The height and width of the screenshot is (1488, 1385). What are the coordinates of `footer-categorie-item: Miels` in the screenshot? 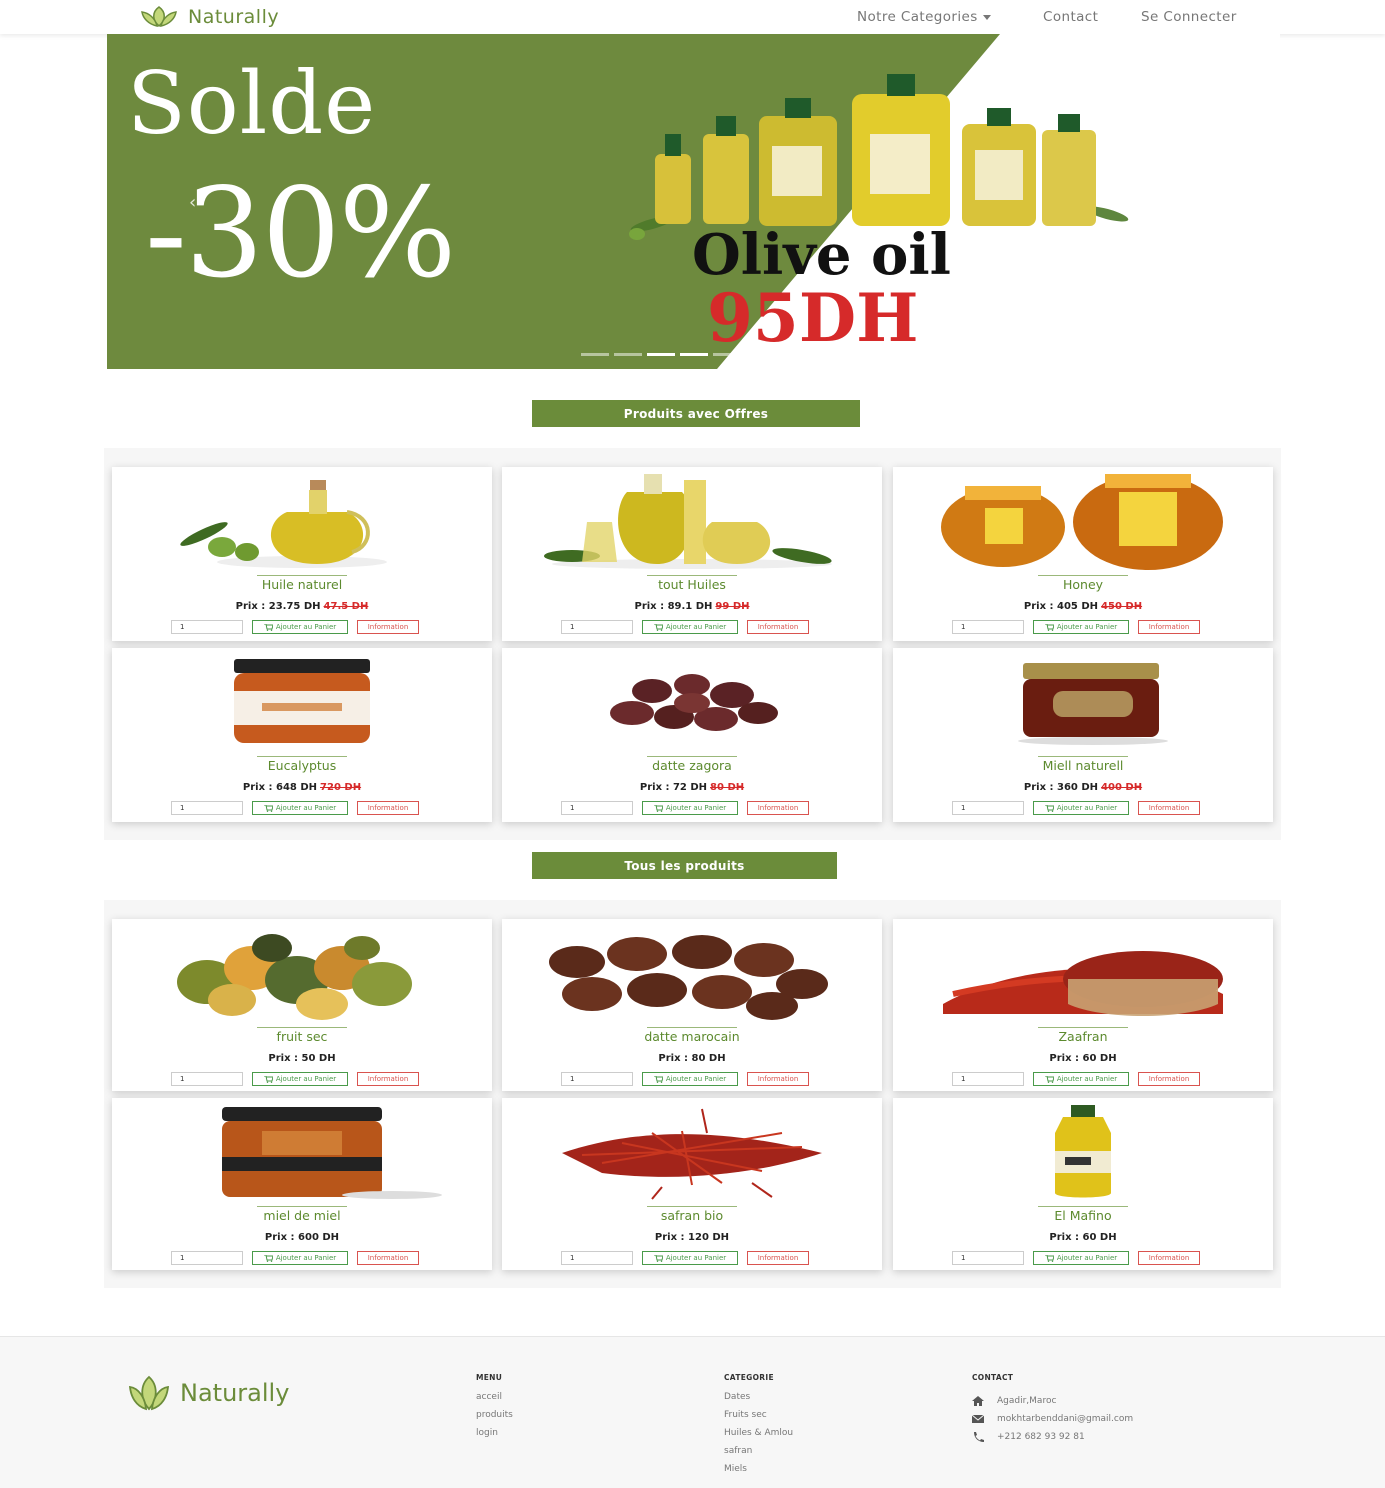 It's located at (758, 1473).